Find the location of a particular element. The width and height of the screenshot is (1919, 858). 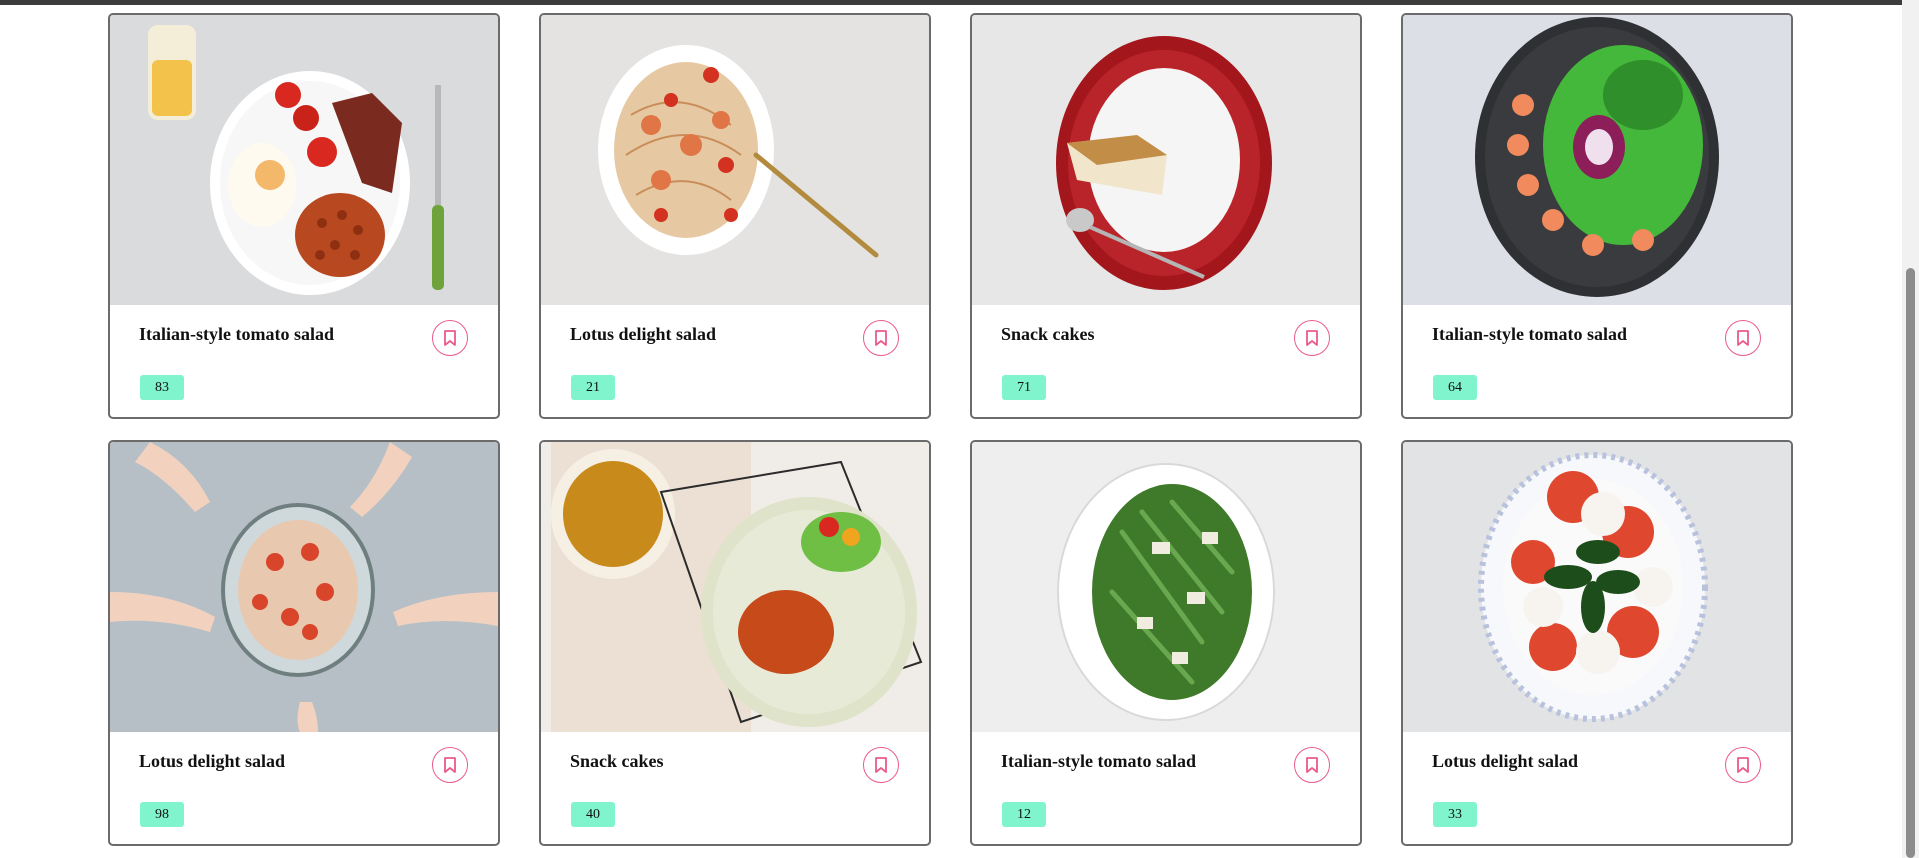

recipe-count-badge: 83 is located at coordinates (162, 387).